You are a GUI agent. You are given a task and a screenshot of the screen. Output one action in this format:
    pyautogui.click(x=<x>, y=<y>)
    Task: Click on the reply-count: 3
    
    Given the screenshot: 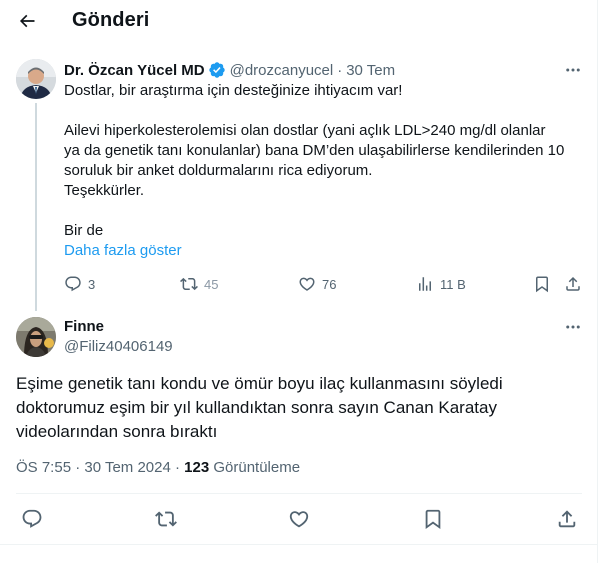 What is the action you would take?
    pyautogui.click(x=92, y=284)
    